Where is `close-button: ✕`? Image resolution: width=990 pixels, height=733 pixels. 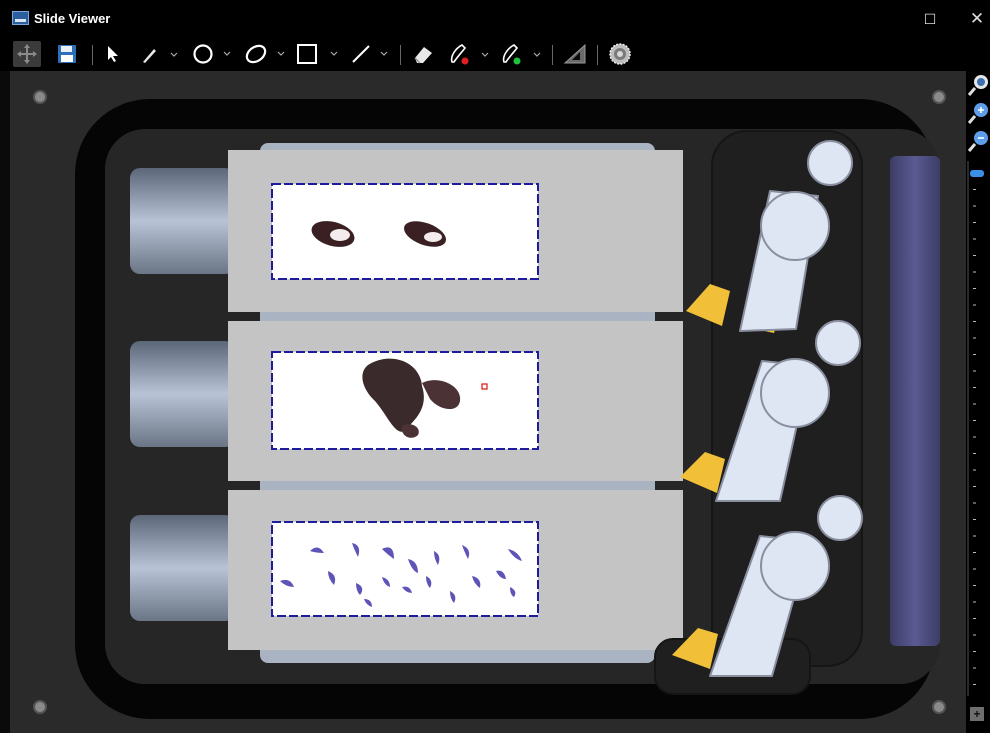
close-button: ✕ is located at coordinates (973, 19).